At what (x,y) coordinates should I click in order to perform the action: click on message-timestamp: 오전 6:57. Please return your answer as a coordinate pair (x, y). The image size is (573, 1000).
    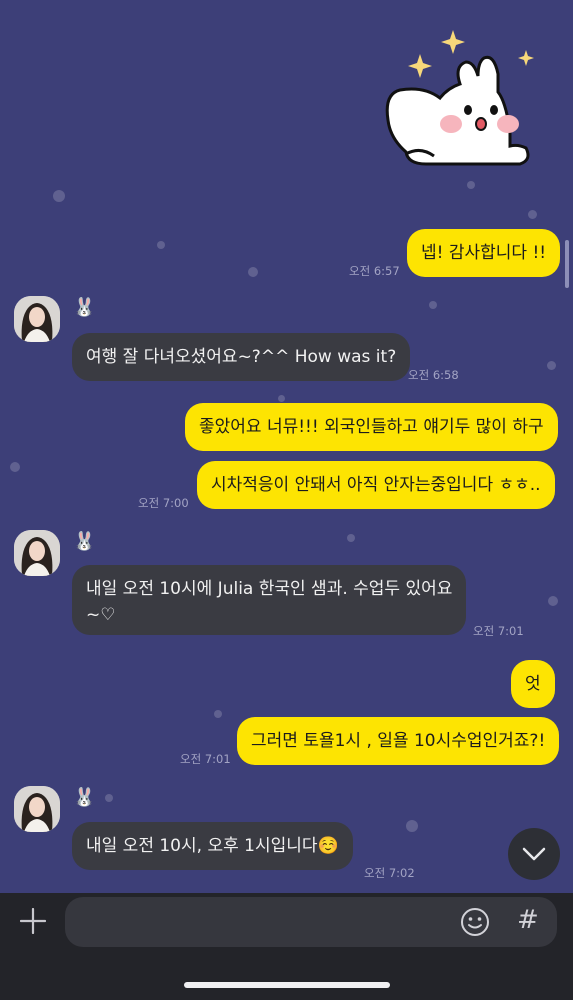
    Looking at the image, I should click on (374, 271).